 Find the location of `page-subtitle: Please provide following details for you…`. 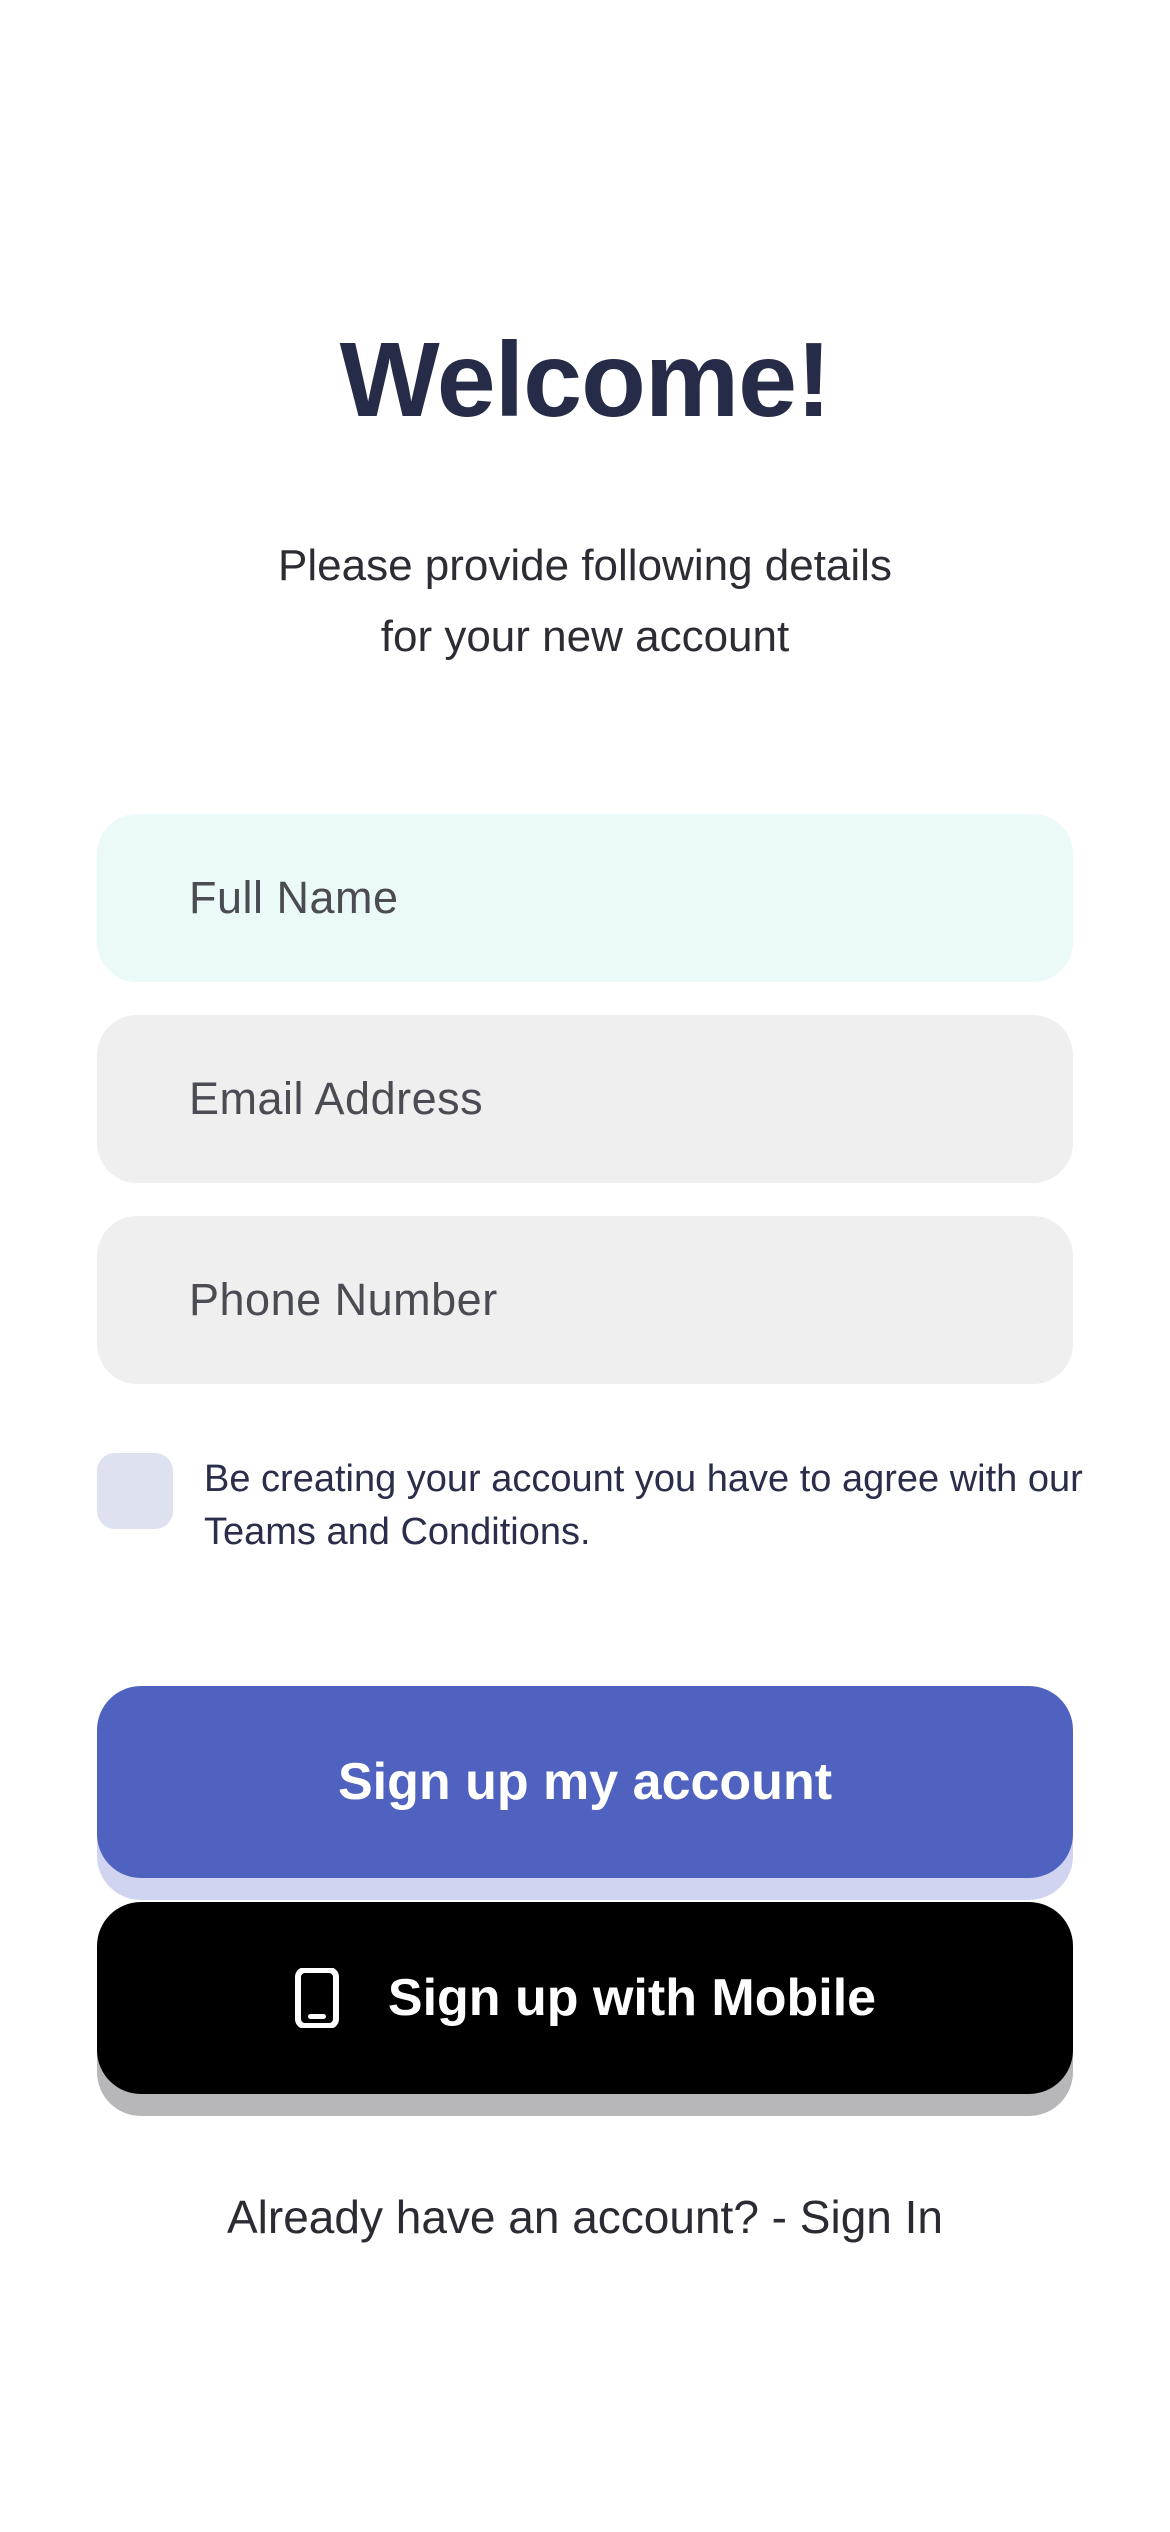

page-subtitle: Please provide following details for you… is located at coordinates (585, 601).